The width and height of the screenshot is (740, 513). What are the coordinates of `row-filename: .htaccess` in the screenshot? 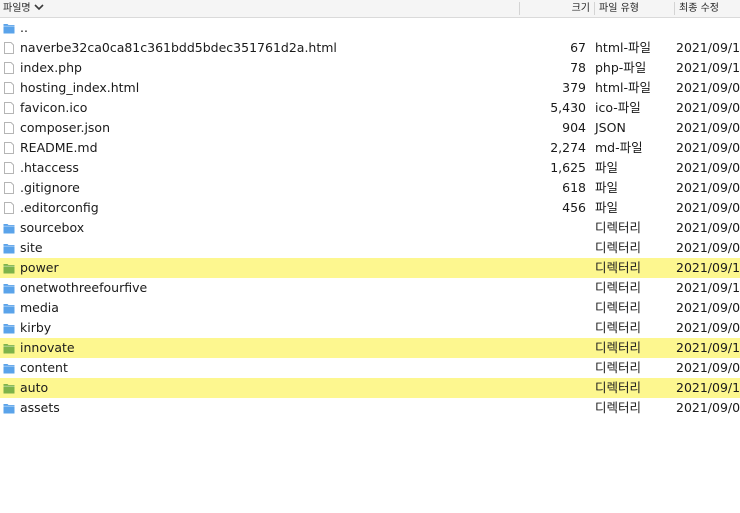 It's located at (49, 167).